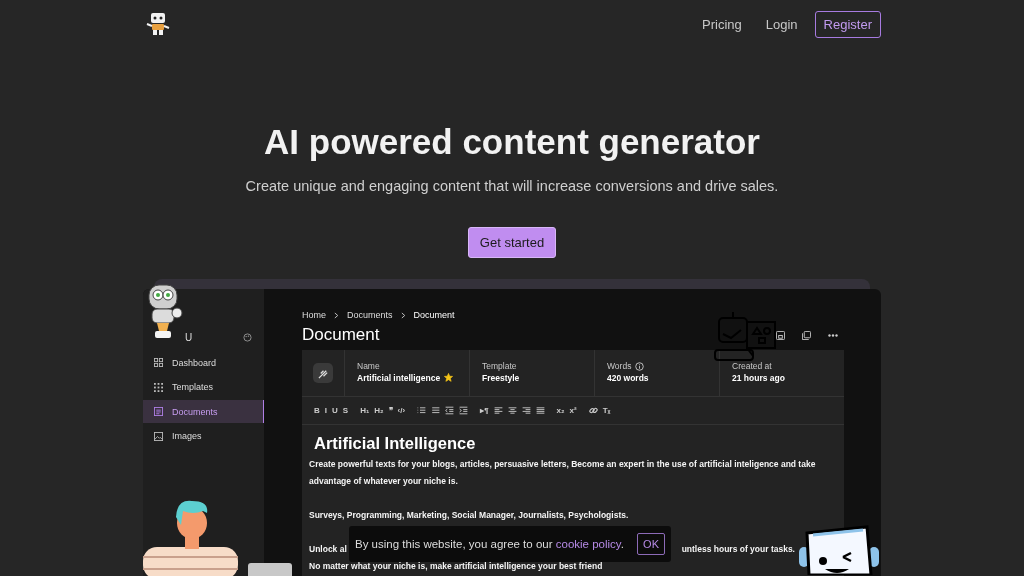  Describe the element at coordinates (450, 410) in the screenshot. I see `outdent-icon` at that location.